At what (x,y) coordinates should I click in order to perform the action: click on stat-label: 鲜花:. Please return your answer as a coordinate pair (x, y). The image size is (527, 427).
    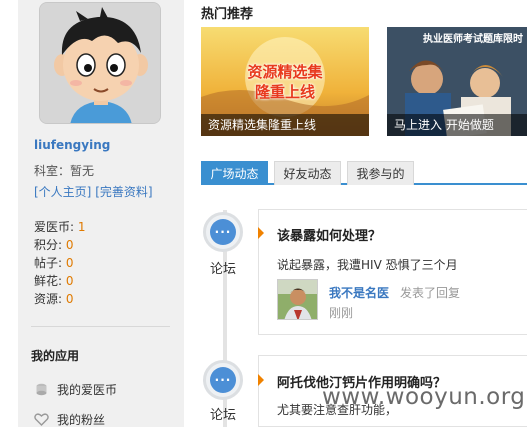
    Looking at the image, I should click on (48, 281).